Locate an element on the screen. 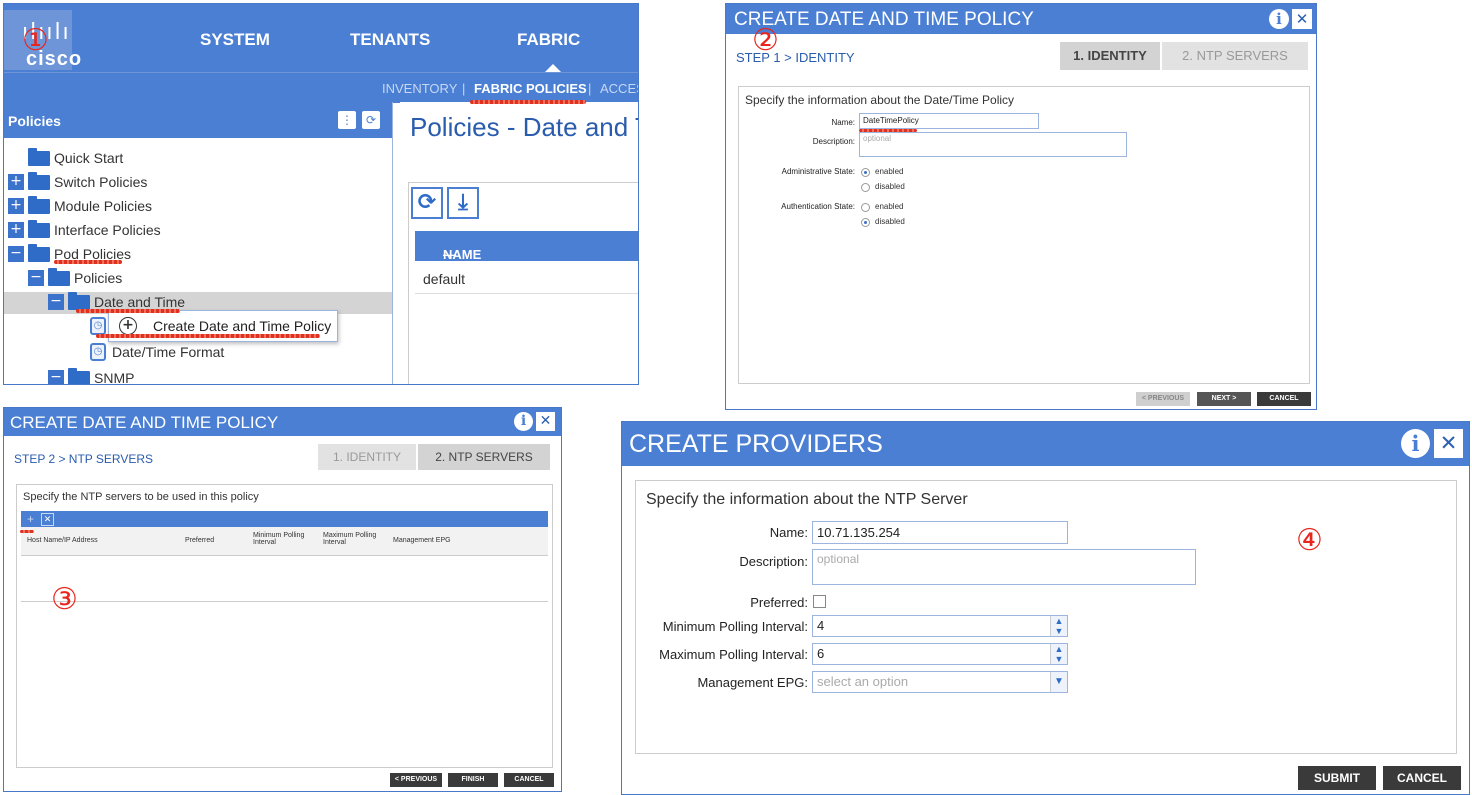  column-management-epg: Management EPG is located at coordinates (422, 540).